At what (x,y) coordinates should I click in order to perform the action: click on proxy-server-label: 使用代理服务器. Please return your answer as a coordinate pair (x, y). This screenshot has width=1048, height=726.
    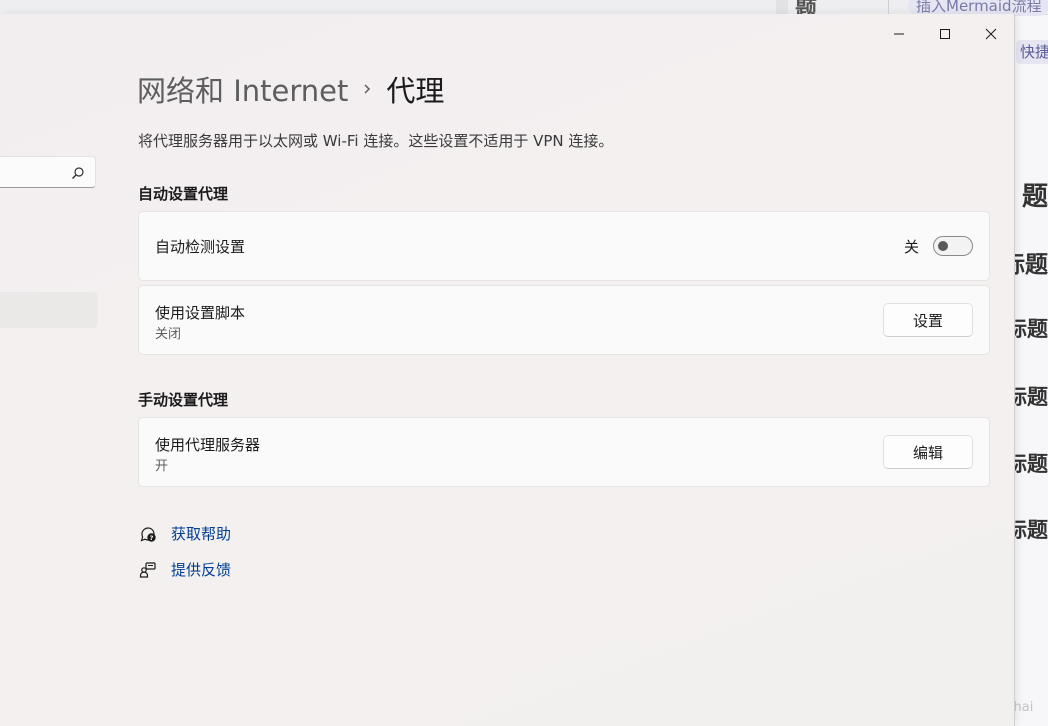
    Looking at the image, I should click on (208, 445).